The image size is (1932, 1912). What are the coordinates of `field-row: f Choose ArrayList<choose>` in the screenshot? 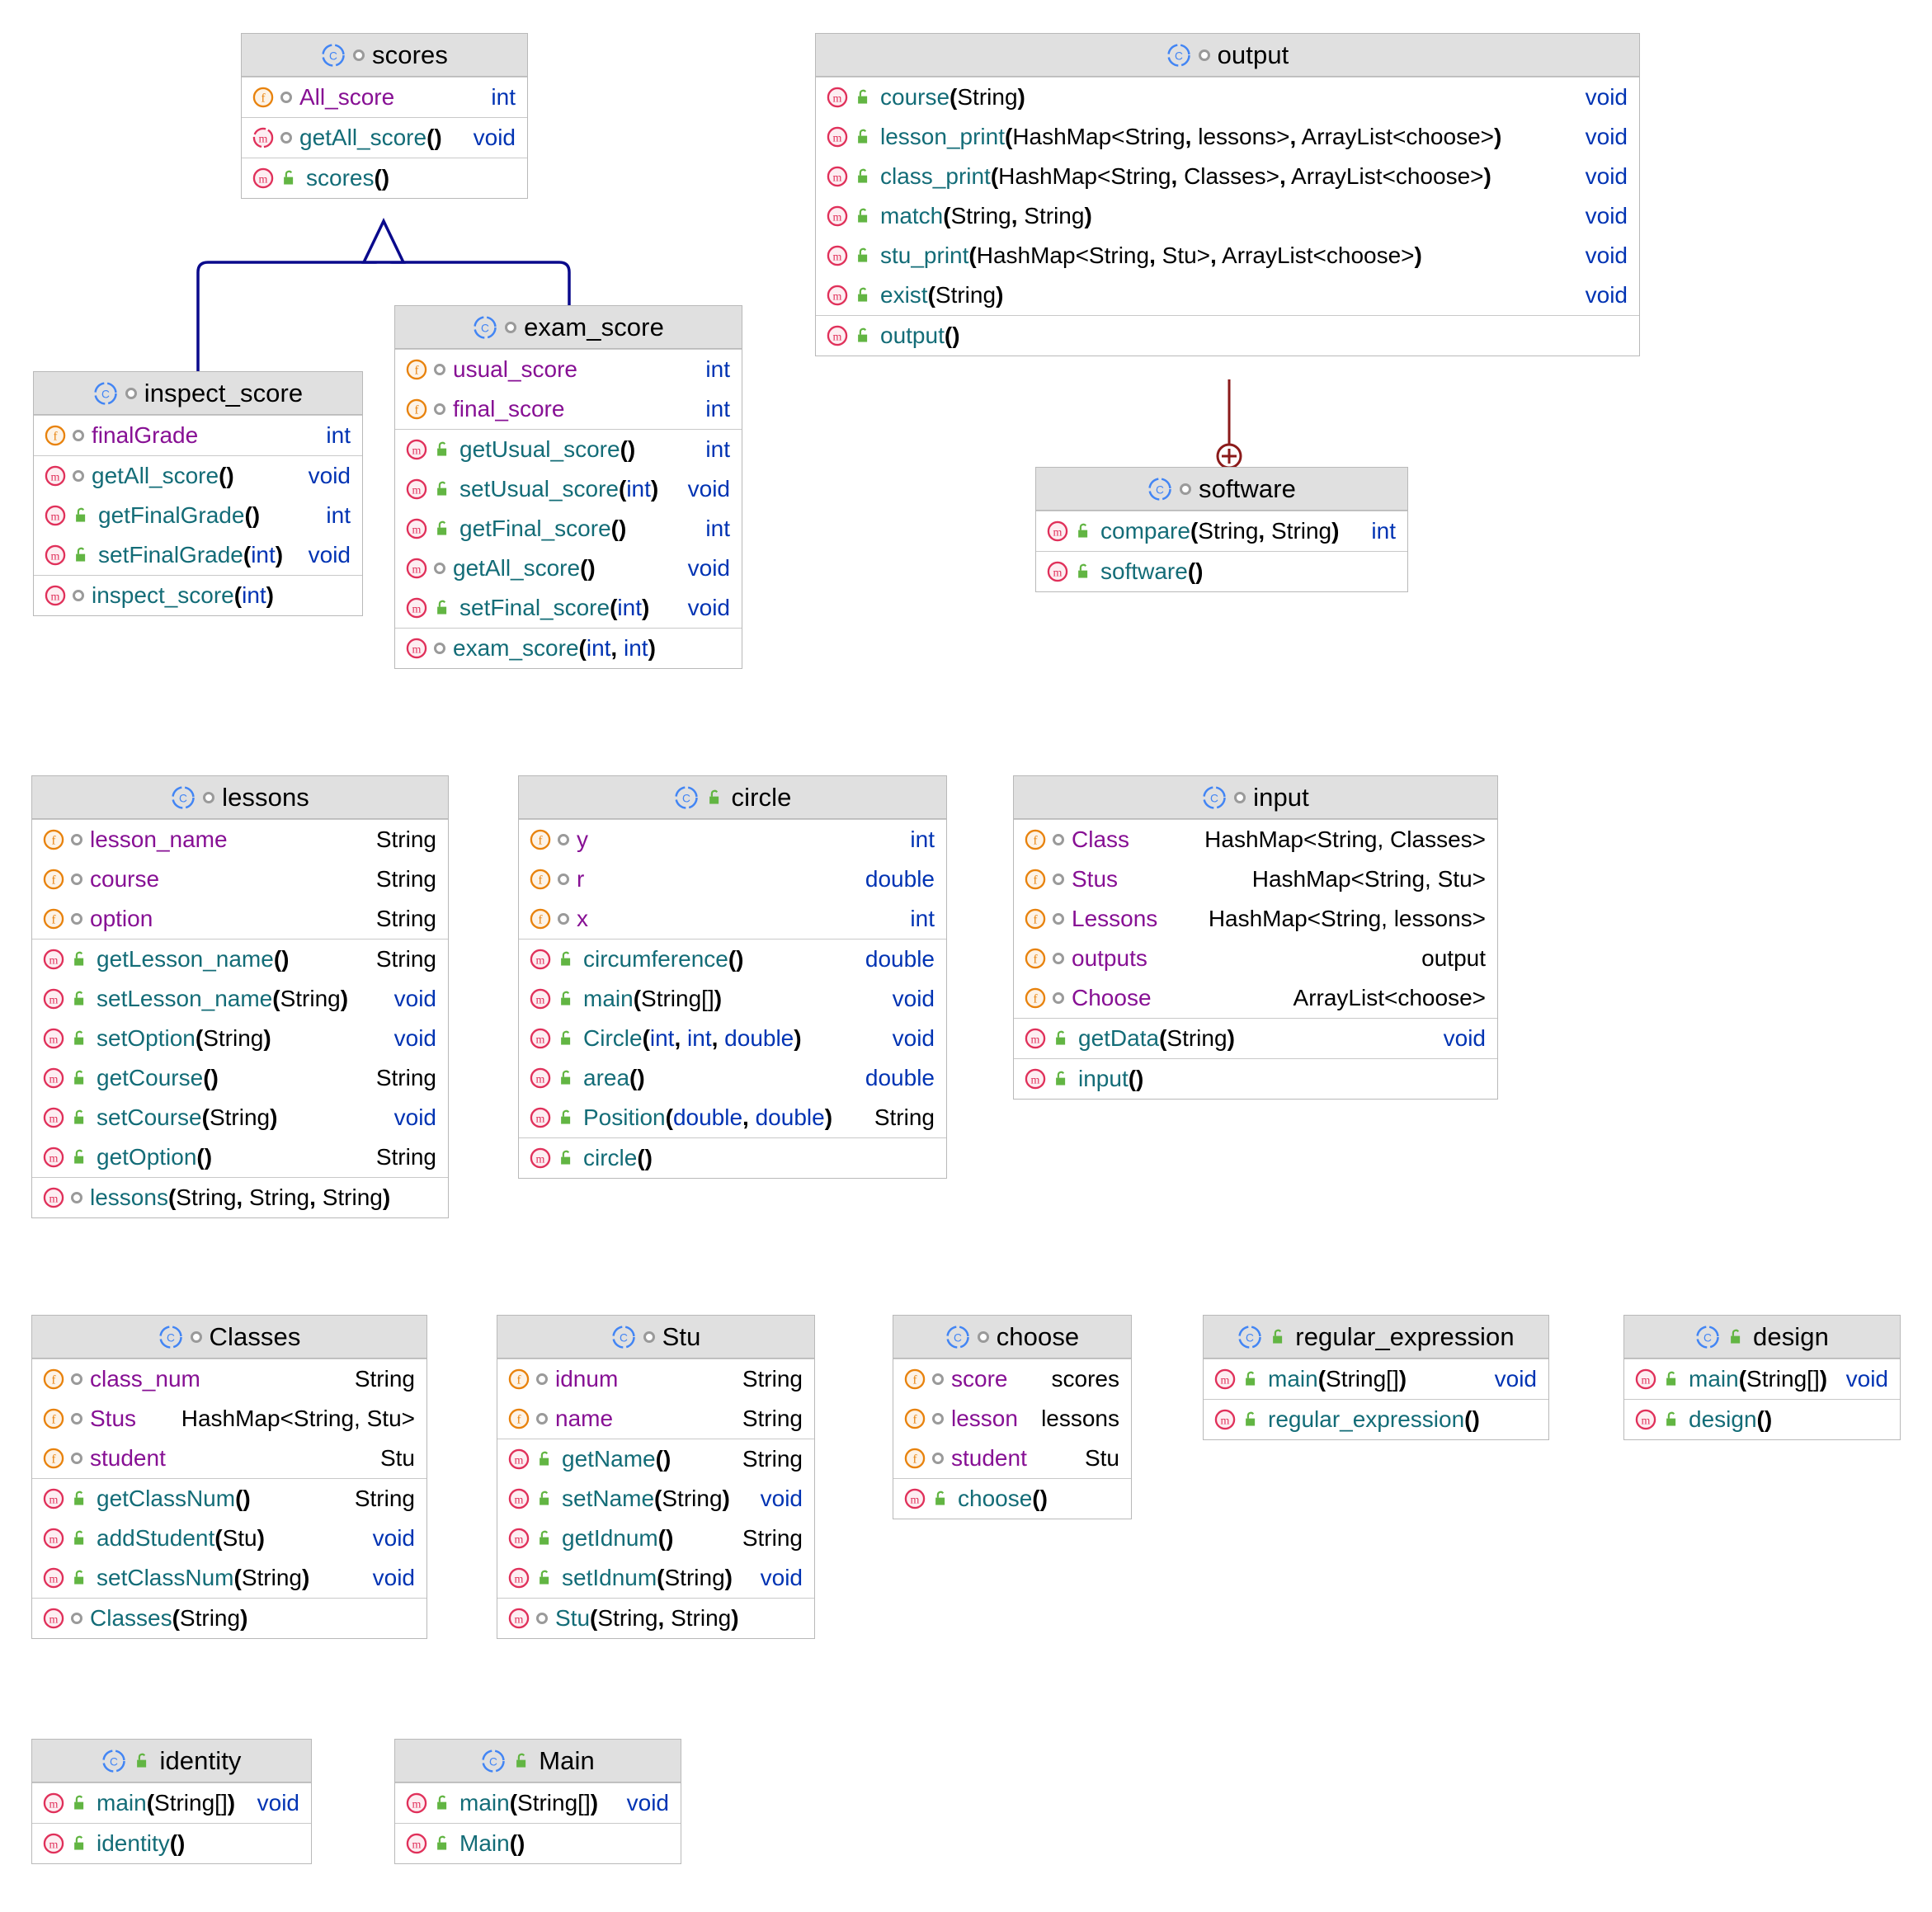 It's located at (1255, 998).